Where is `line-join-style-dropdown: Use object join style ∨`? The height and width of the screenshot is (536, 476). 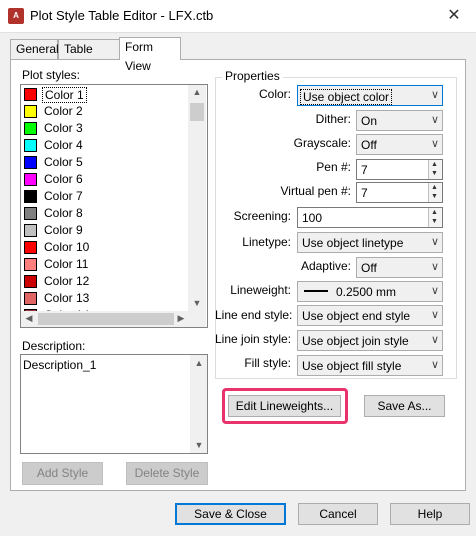 line-join-style-dropdown: Use object join style ∨ is located at coordinates (370, 340).